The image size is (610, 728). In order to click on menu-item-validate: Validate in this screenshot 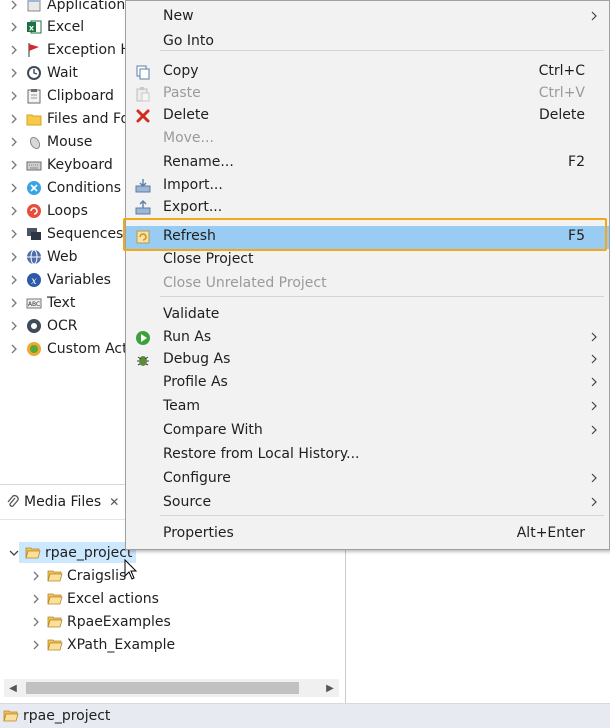, I will do `click(367, 315)`.